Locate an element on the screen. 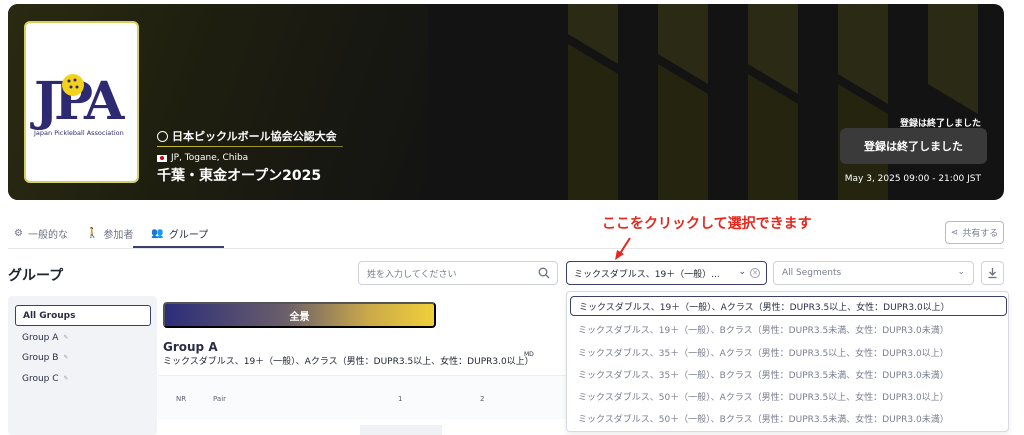  event-title: 千葉・東金オープン2025 is located at coordinates (239, 176).